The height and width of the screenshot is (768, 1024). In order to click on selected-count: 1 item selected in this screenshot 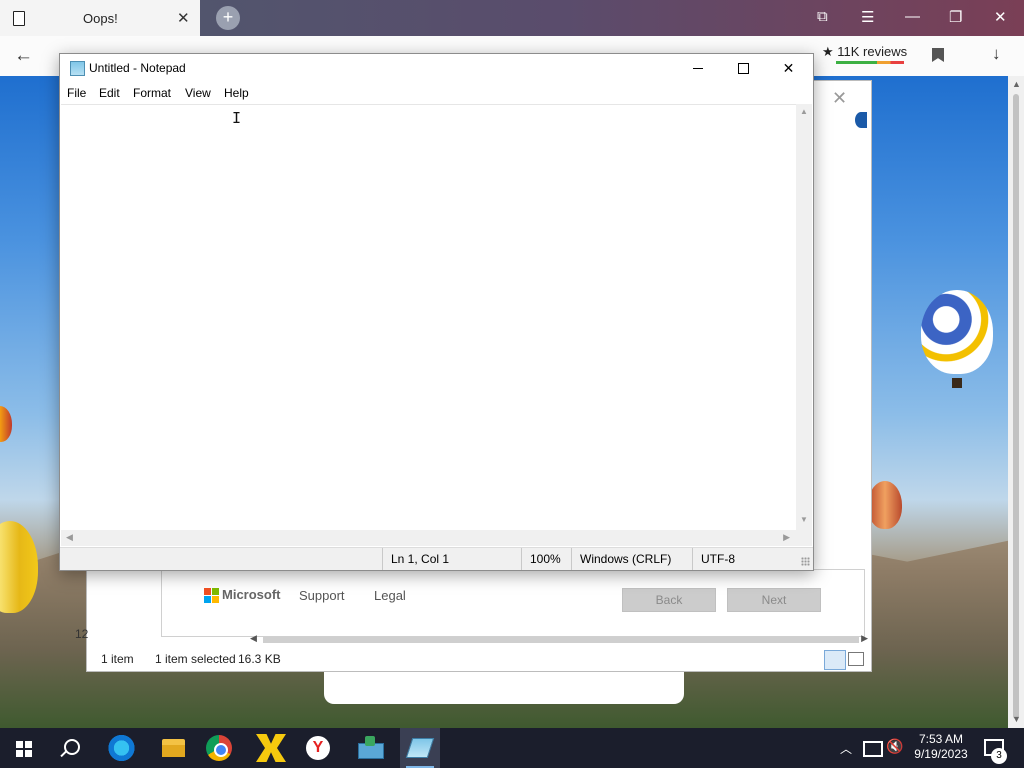, I will do `click(195, 659)`.